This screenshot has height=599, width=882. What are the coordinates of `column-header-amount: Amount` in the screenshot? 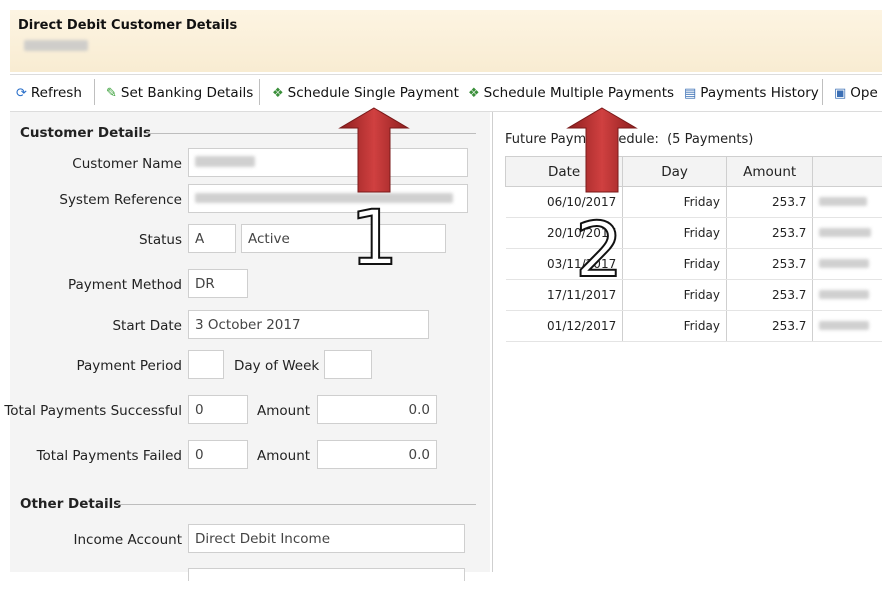 It's located at (769, 171).